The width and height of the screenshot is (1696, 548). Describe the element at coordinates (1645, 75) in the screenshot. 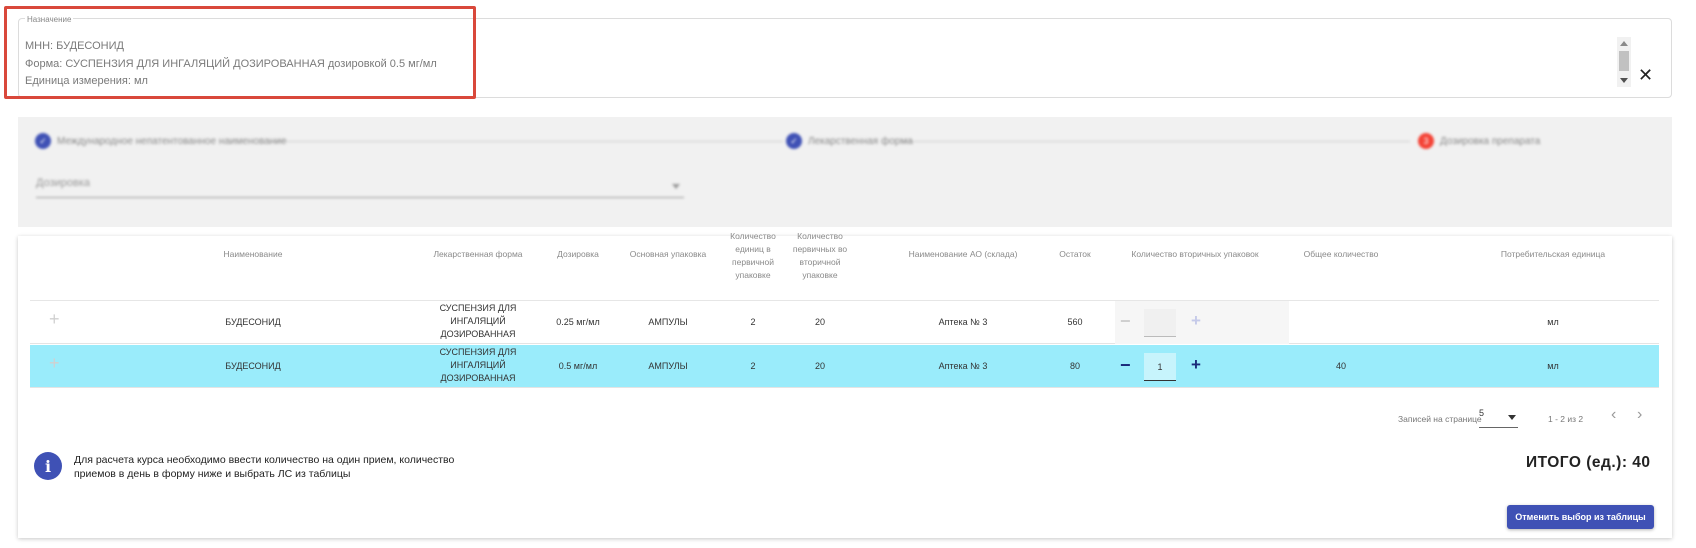

I see `close-icon: ✕` at that location.